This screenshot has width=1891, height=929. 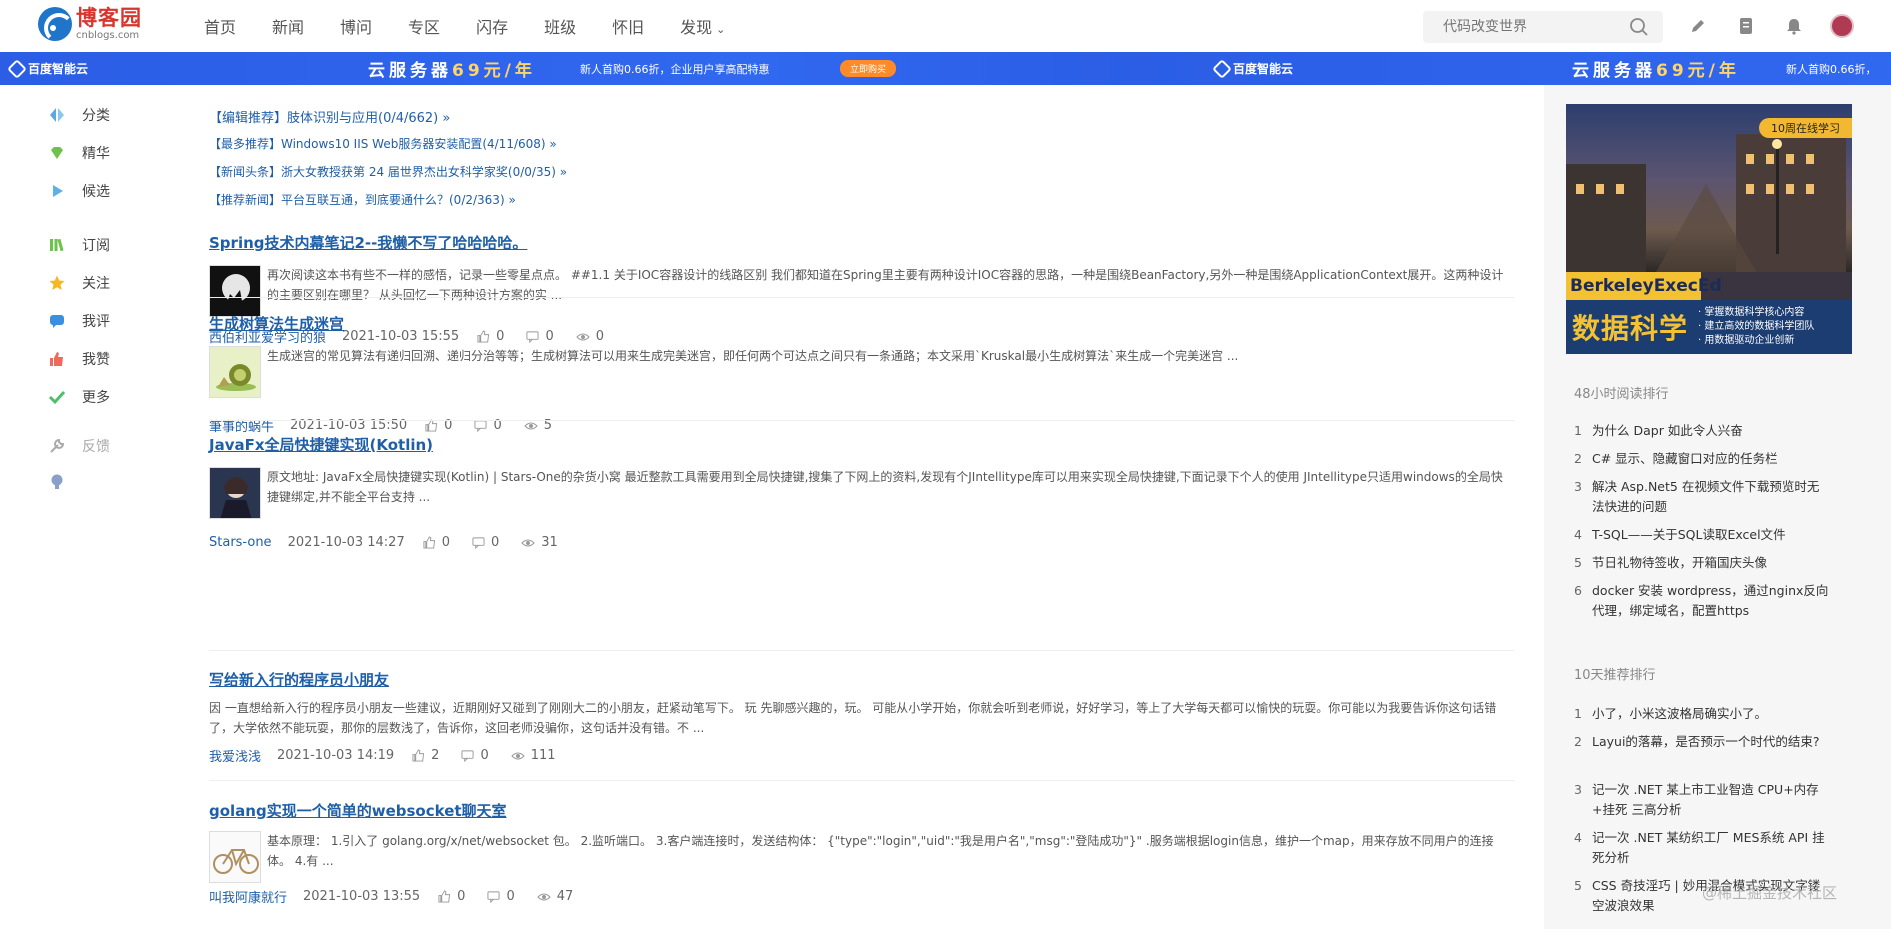 I want to click on section-title: 48小时阅读排行, so click(x=1621, y=394).